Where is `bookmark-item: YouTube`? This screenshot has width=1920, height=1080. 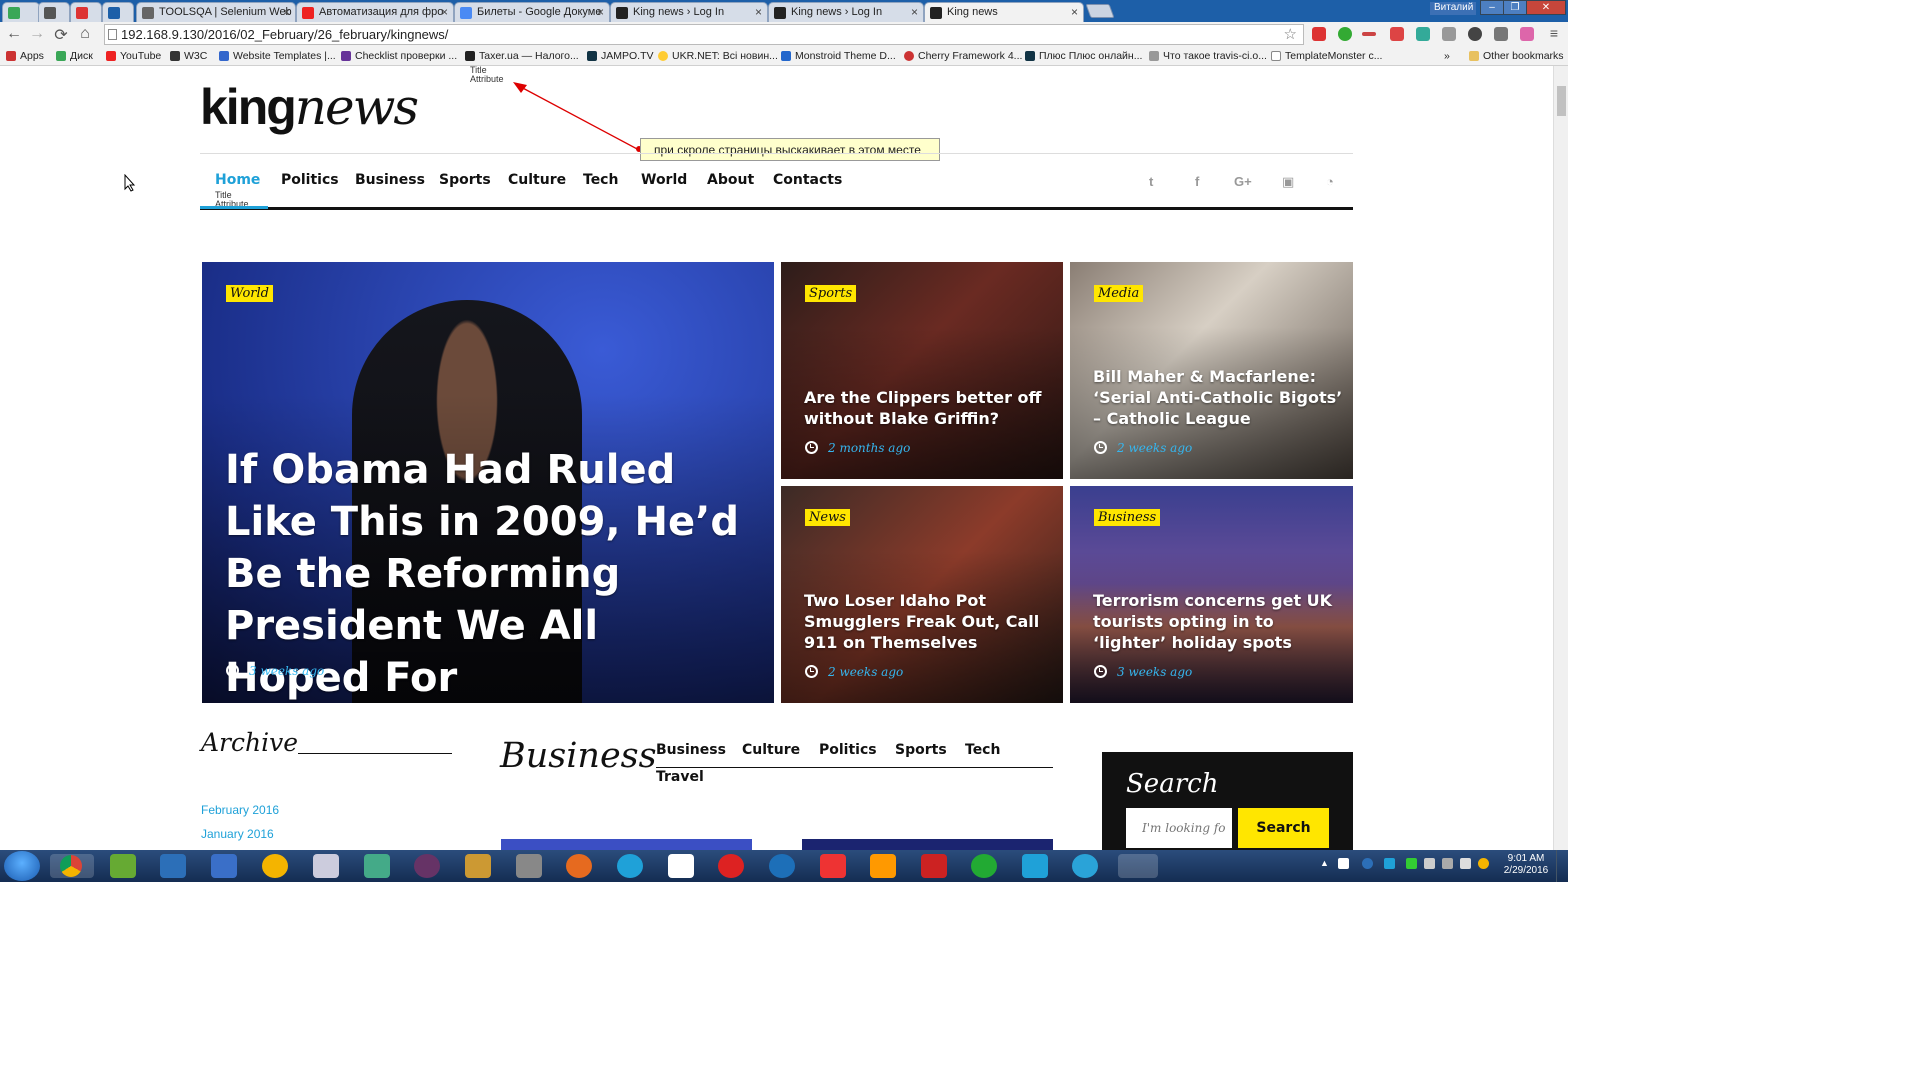 bookmark-item: YouTube is located at coordinates (133, 56).